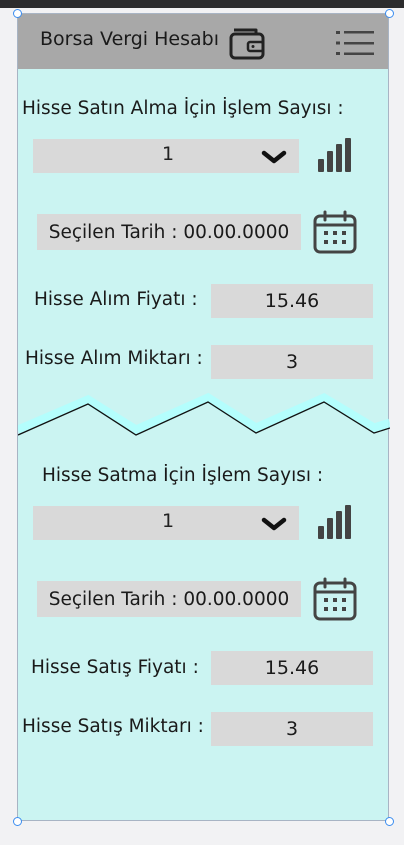 Image resolution: width=404 pixels, height=845 pixels. I want to click on buy-quantity-label: Hisse Alım Miktarı :, so click(114, 358).